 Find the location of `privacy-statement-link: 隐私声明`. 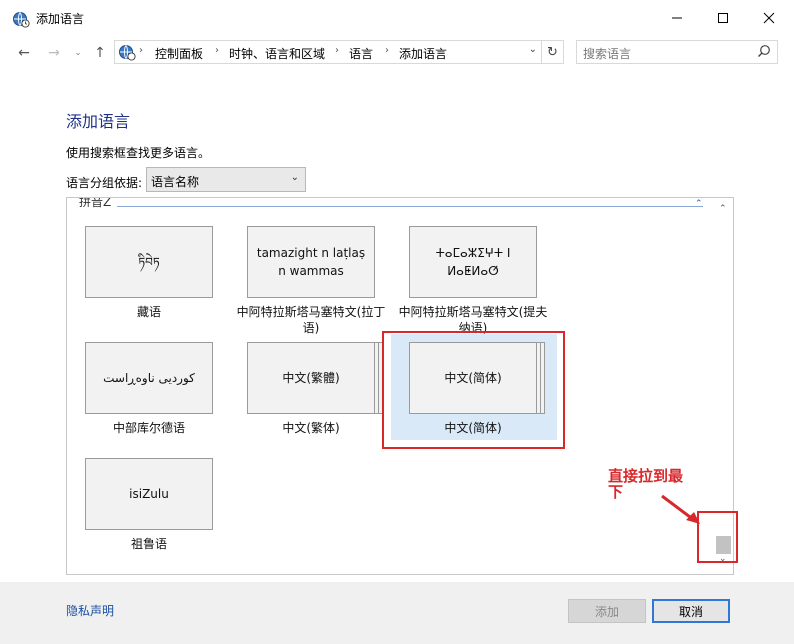

privacy-statement-link: 隐私声明 is located at coordinates (90, 610).